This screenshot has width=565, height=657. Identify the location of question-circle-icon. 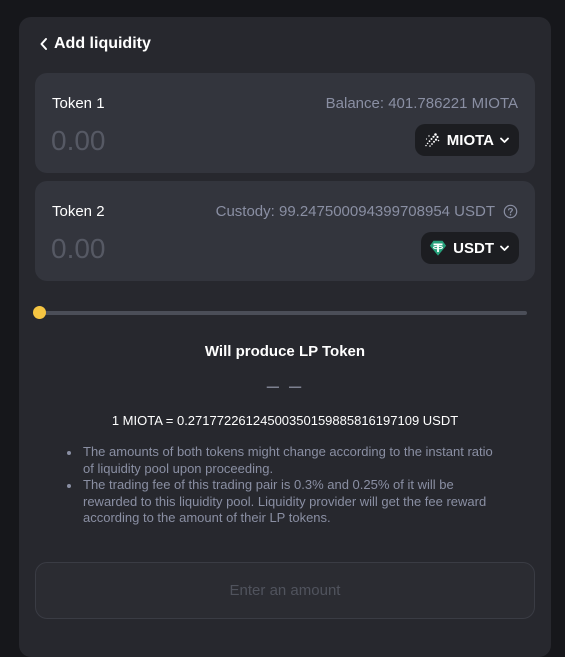
(510, 211).